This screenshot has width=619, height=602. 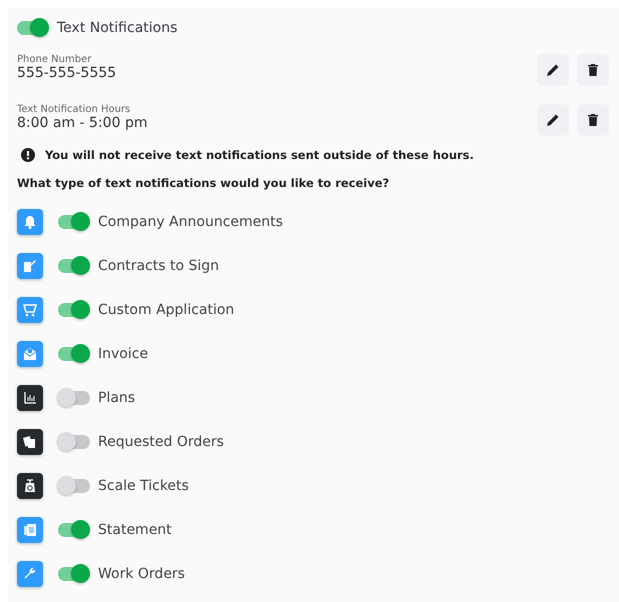 I want to click on warning-text: You will not receive text notifications sent outside of these hours., so click(x=259, y=155).